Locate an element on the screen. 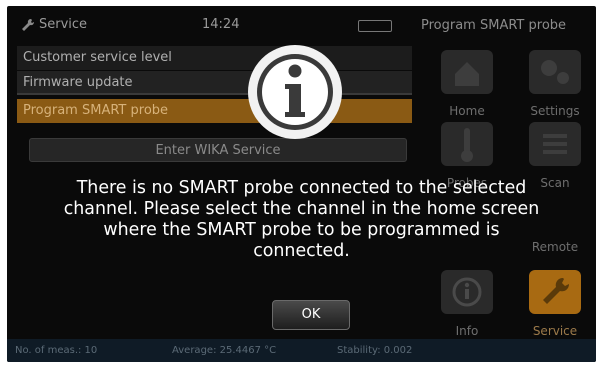 The height and width of the screenshot is (368, 603). status-measurements: No. of meas.: 10 is located at coordinates (56, 350).